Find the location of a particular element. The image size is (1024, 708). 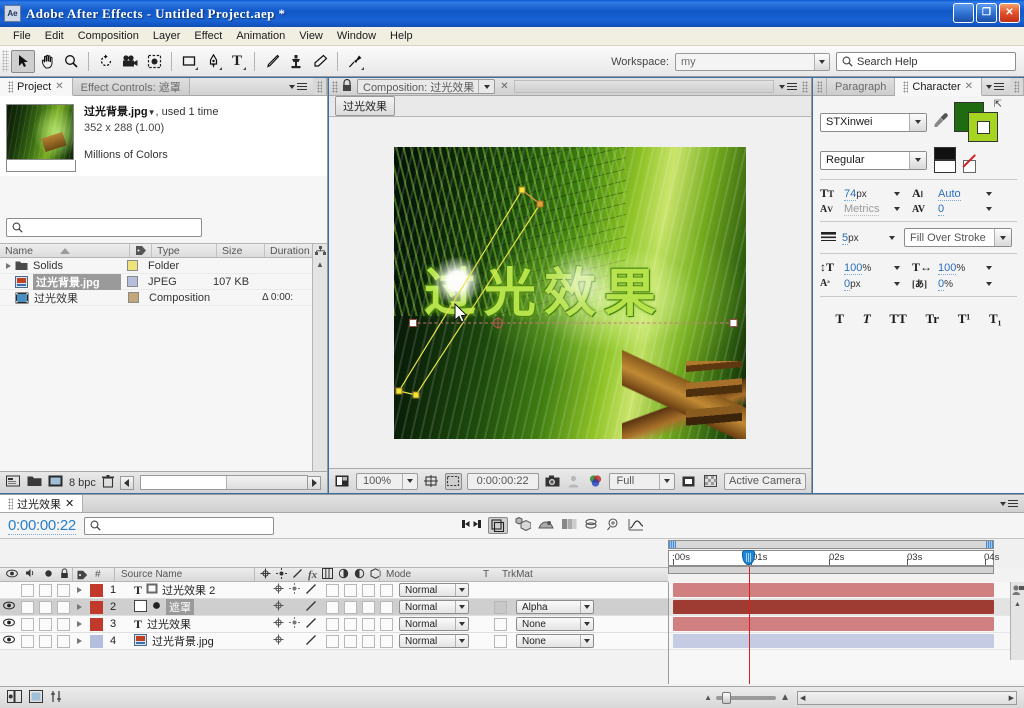

breadcrumb: 过光效果 is located at coordinates (365, 106).